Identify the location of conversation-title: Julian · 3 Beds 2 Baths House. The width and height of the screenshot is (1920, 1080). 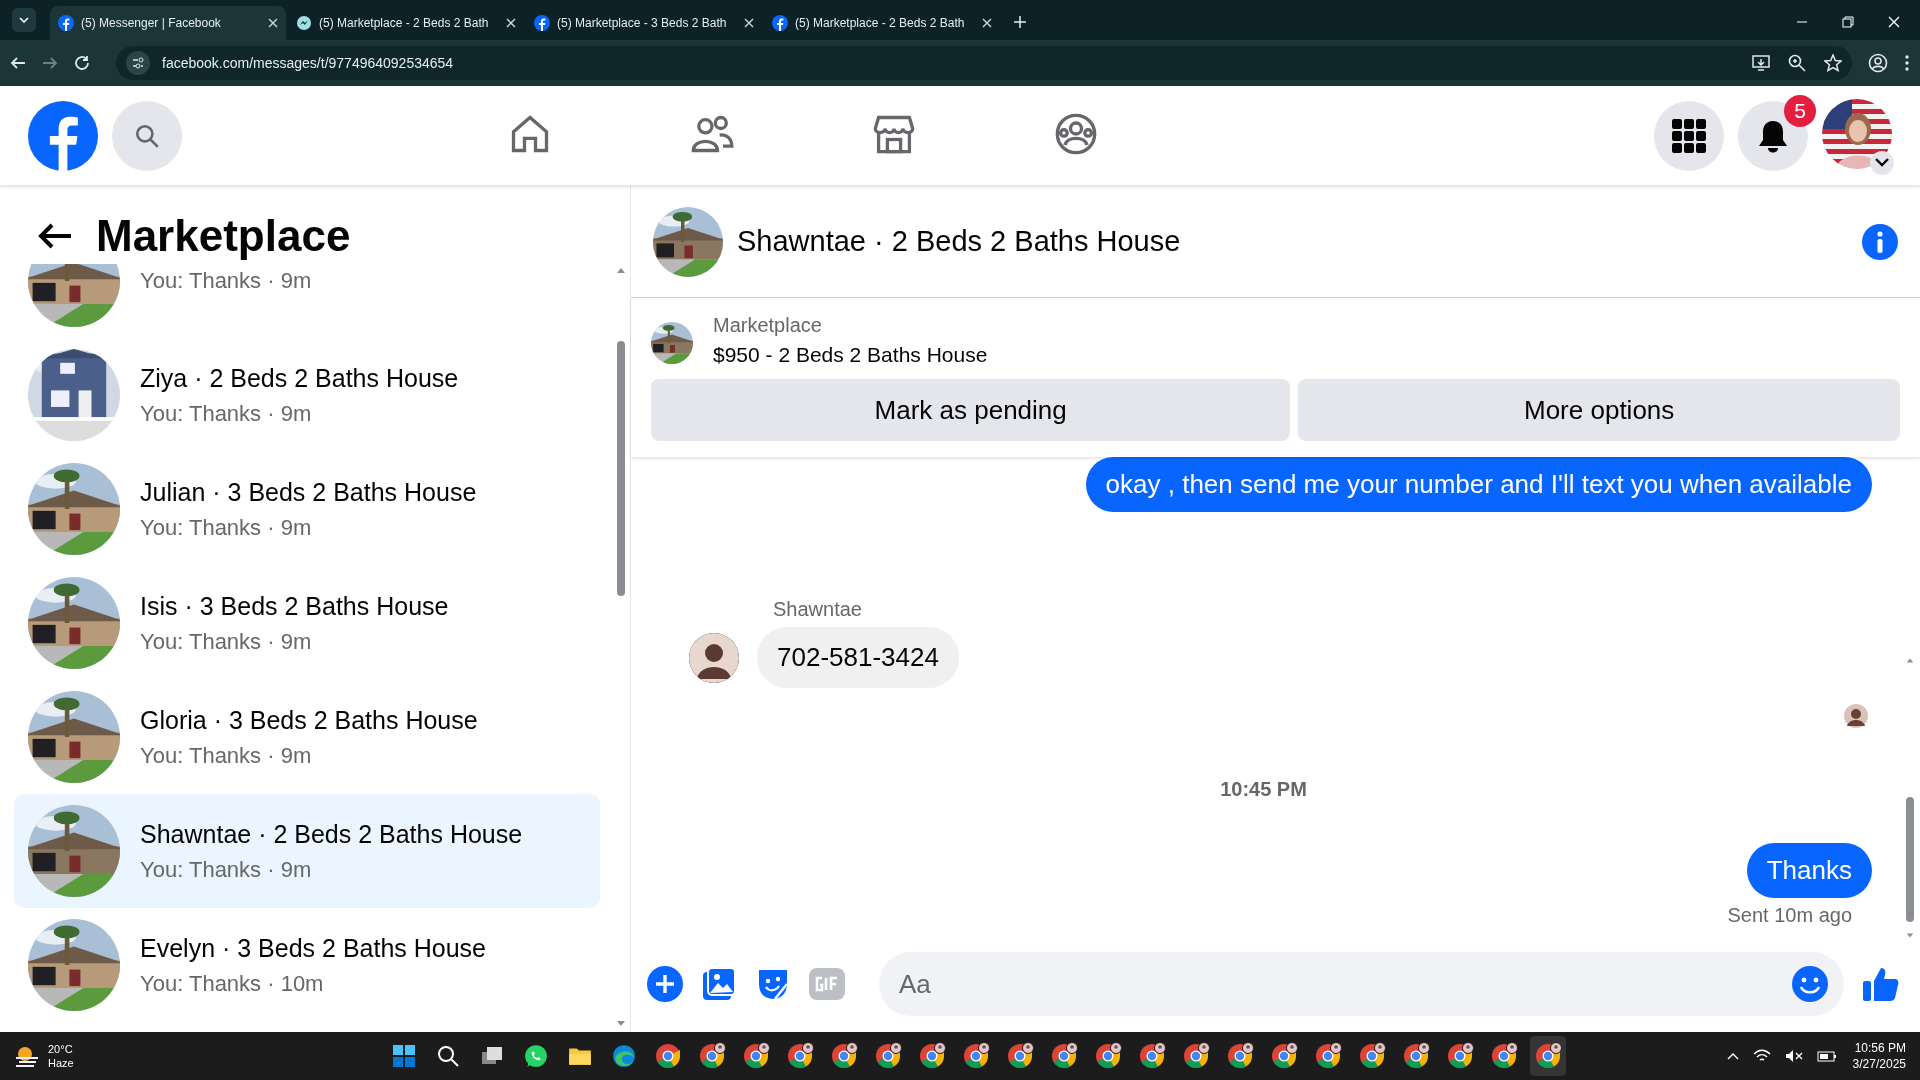
(308, 492).